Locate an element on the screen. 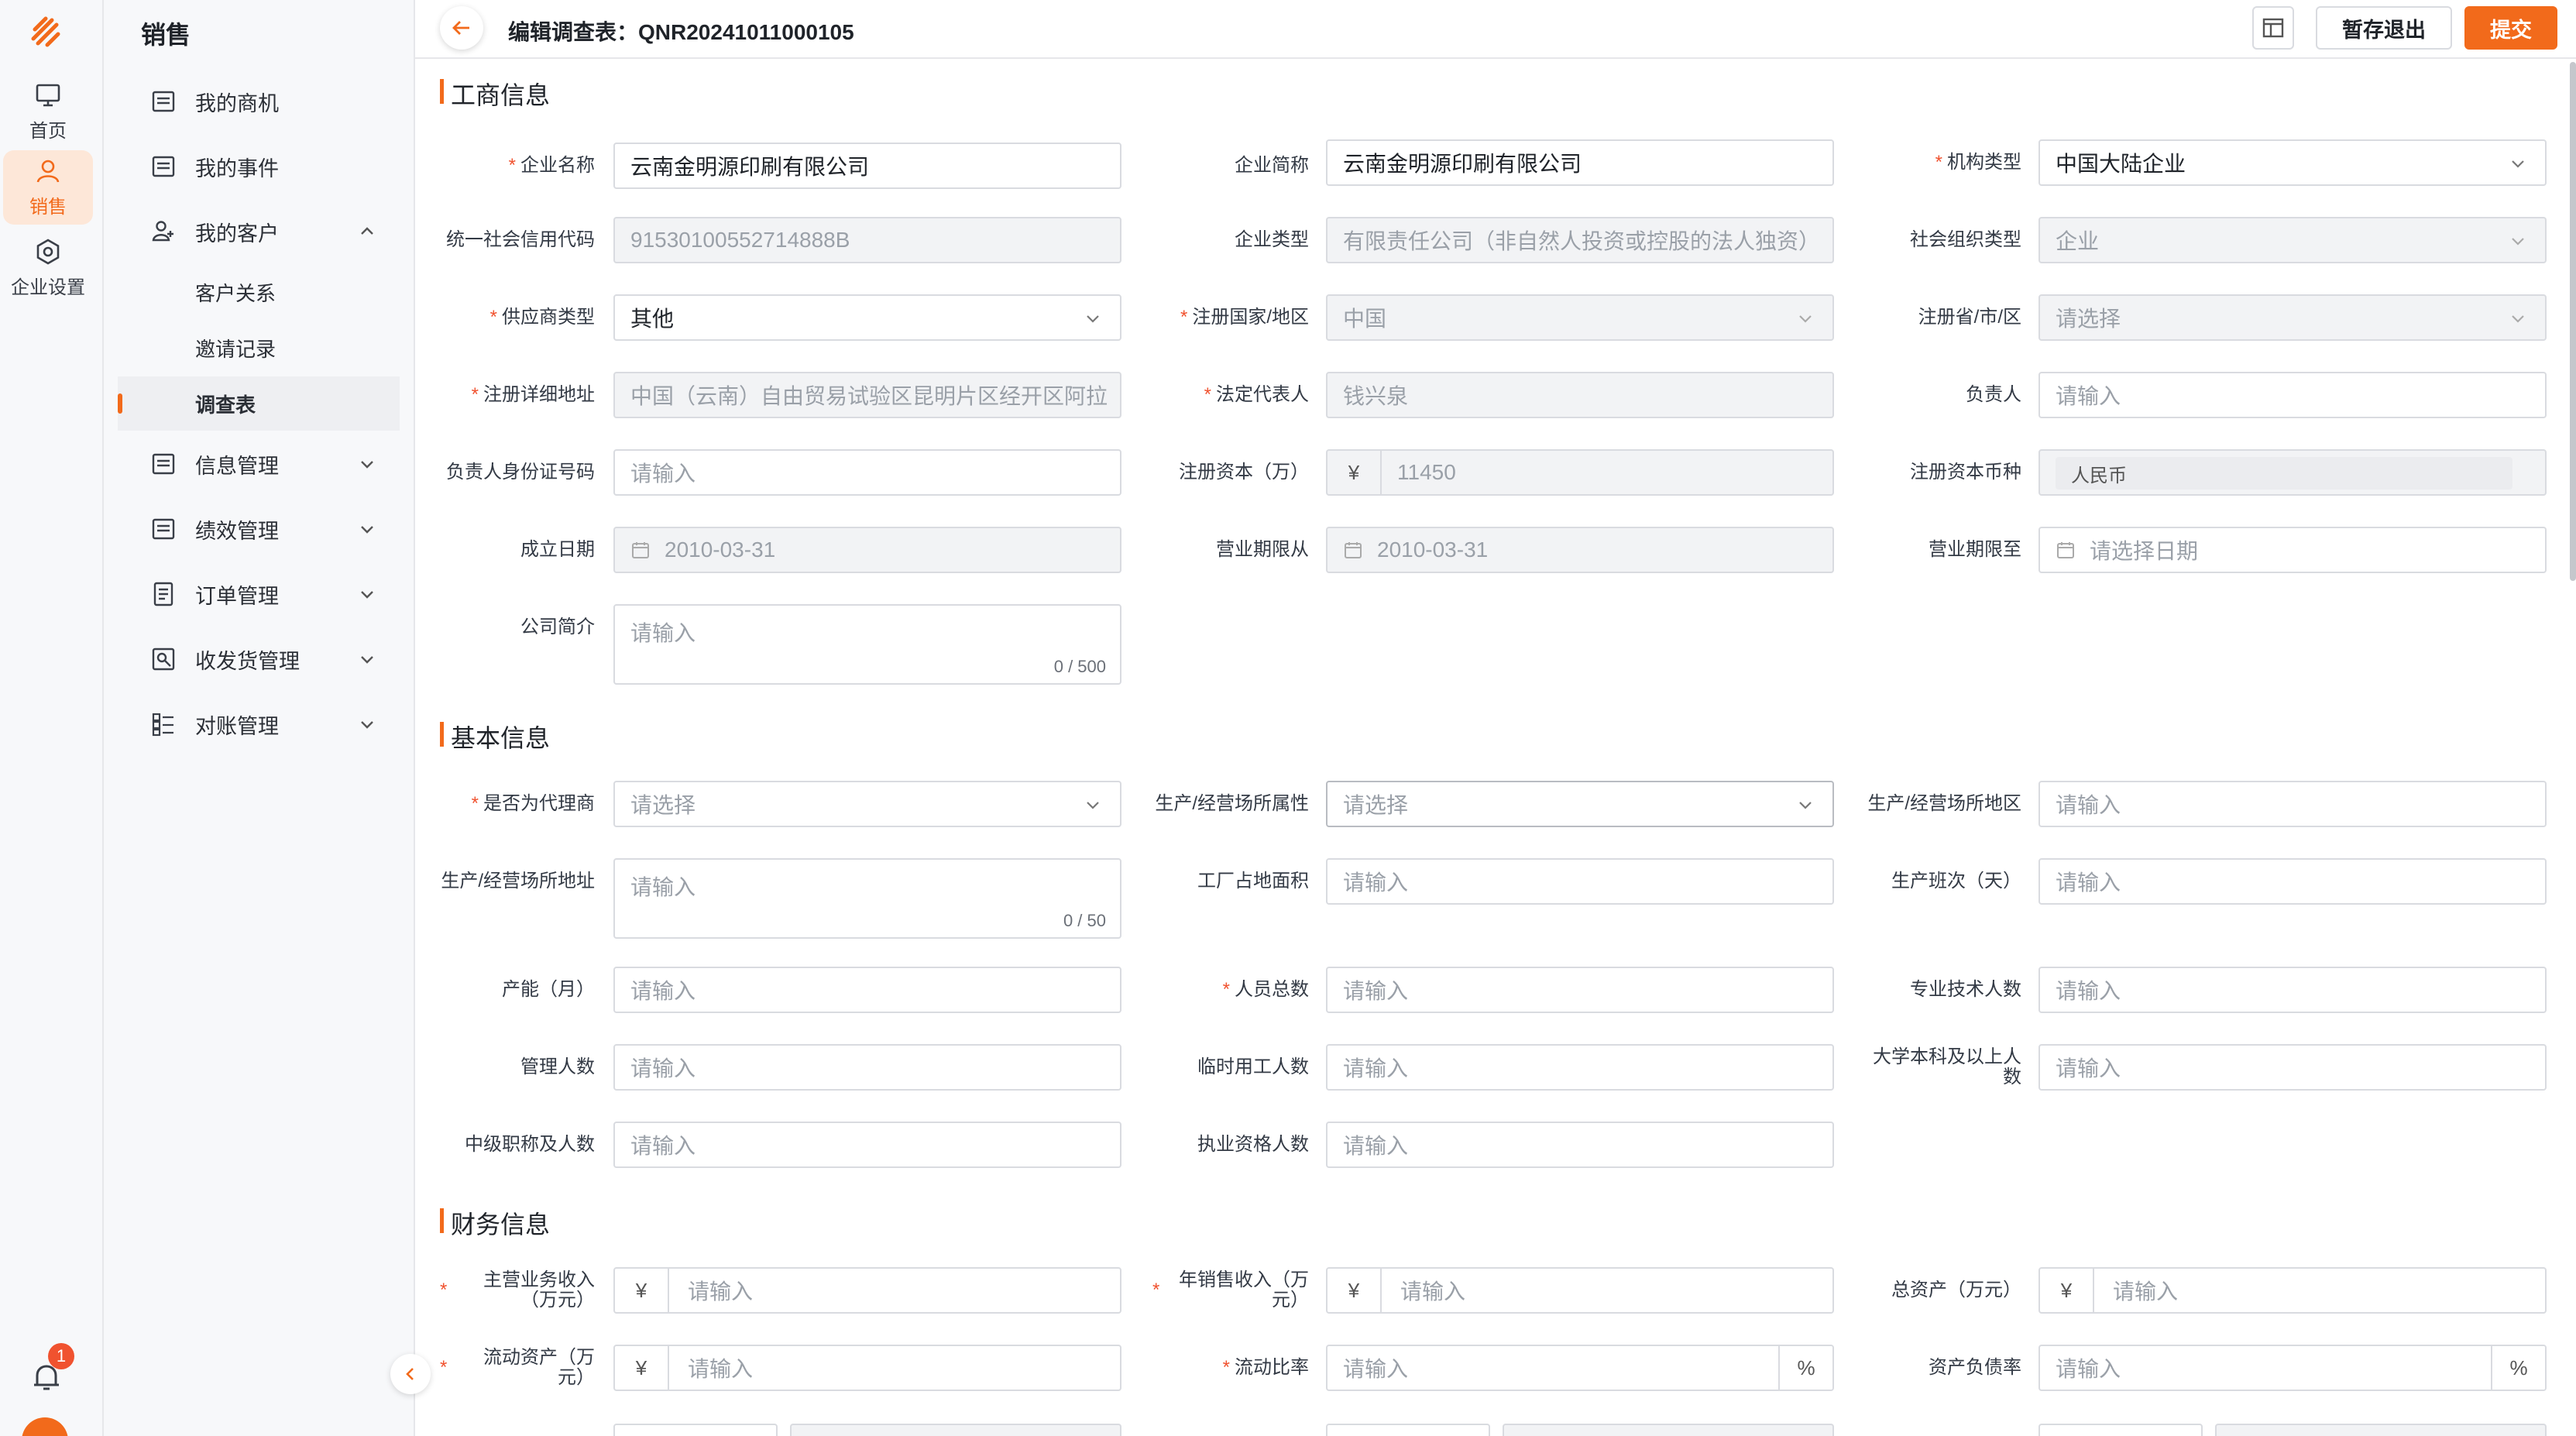  qualified-input: 请输入 is located at coordinates (1580, 1145).